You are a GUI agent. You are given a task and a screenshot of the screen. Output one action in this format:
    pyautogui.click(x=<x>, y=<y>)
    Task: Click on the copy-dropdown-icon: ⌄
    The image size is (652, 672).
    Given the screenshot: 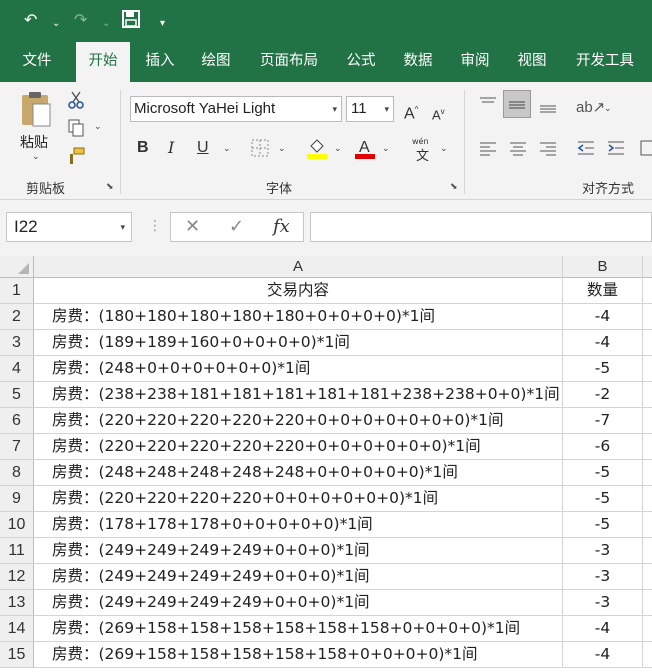 What is the action you would take?
    pyautogui.click(x=98, y=127)
    